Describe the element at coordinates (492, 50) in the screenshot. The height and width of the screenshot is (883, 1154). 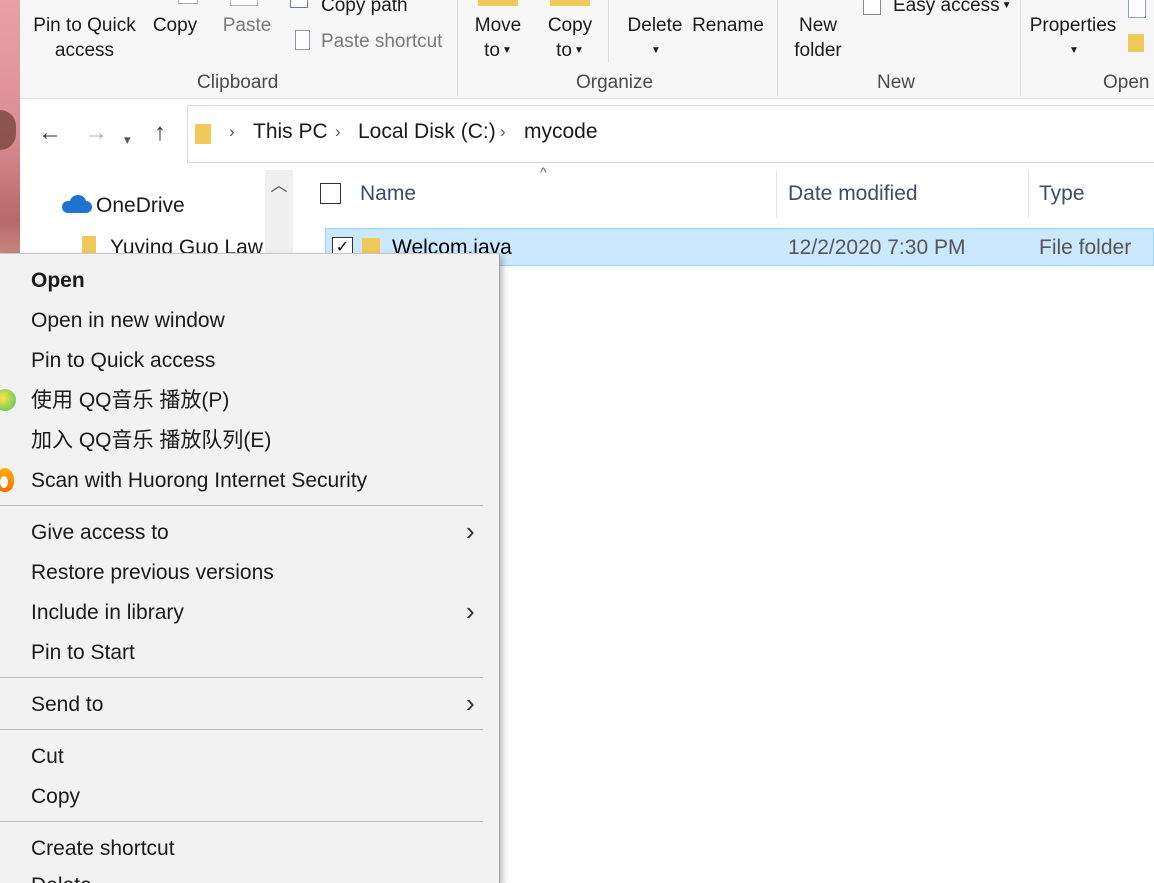
I see `move-to-label-line2: to` at that location.